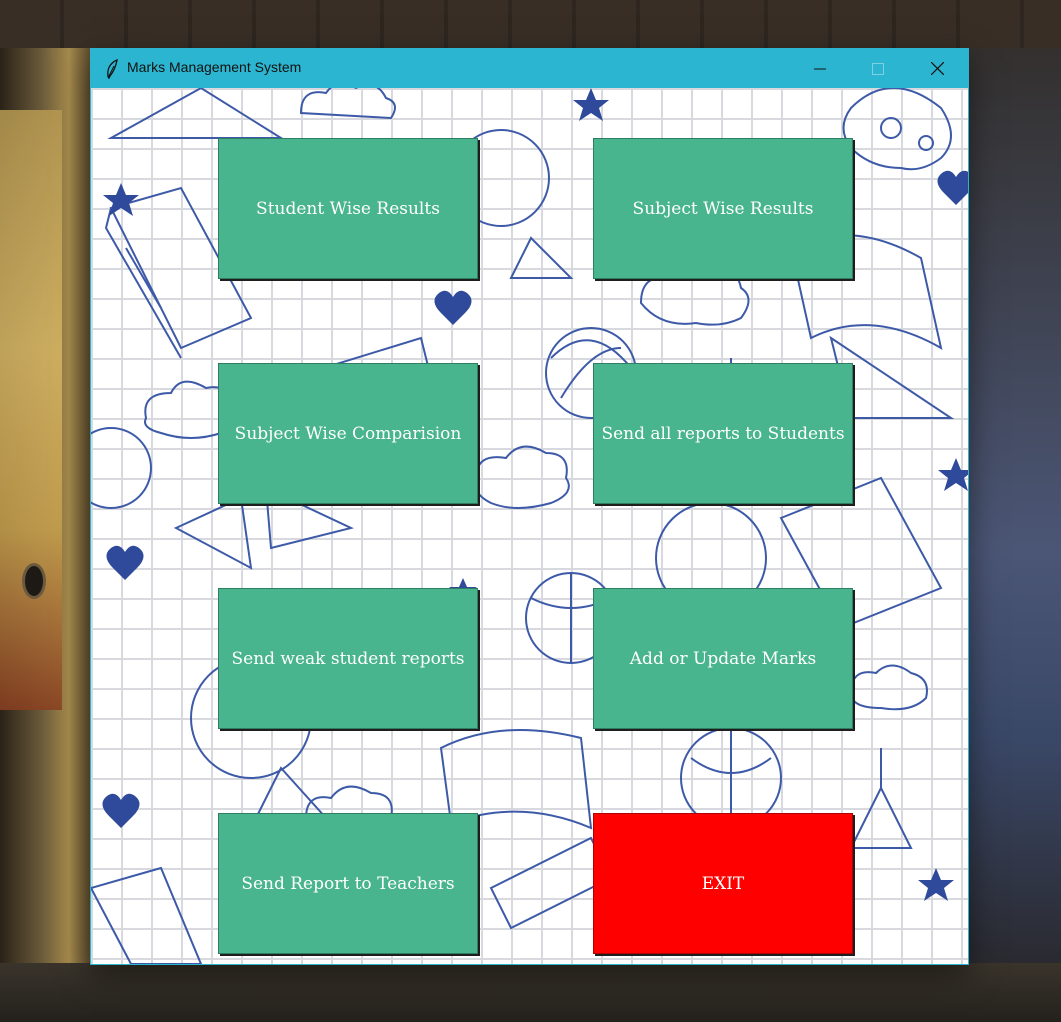 This screenshot has width=1061, height=1022. I want to click on desktop-wallpaper-top, so click(530, 24).